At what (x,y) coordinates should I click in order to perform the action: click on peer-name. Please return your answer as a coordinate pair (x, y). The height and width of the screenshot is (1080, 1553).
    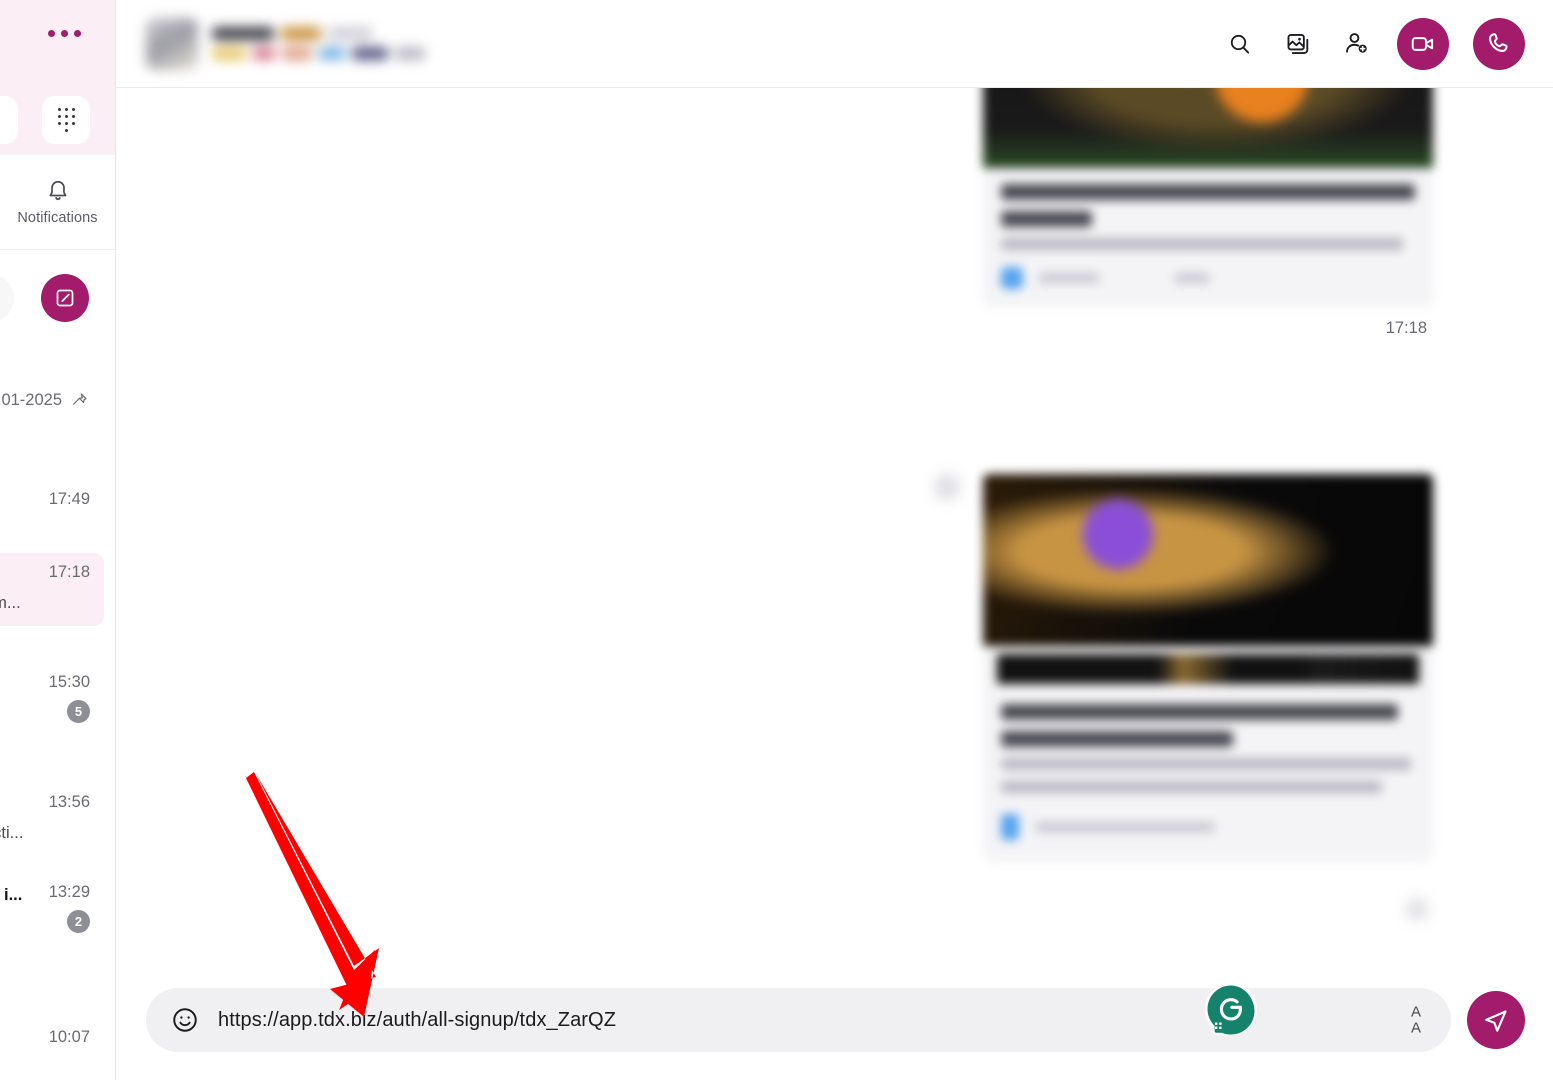
    Looking at the image, I should click on (318, 33).